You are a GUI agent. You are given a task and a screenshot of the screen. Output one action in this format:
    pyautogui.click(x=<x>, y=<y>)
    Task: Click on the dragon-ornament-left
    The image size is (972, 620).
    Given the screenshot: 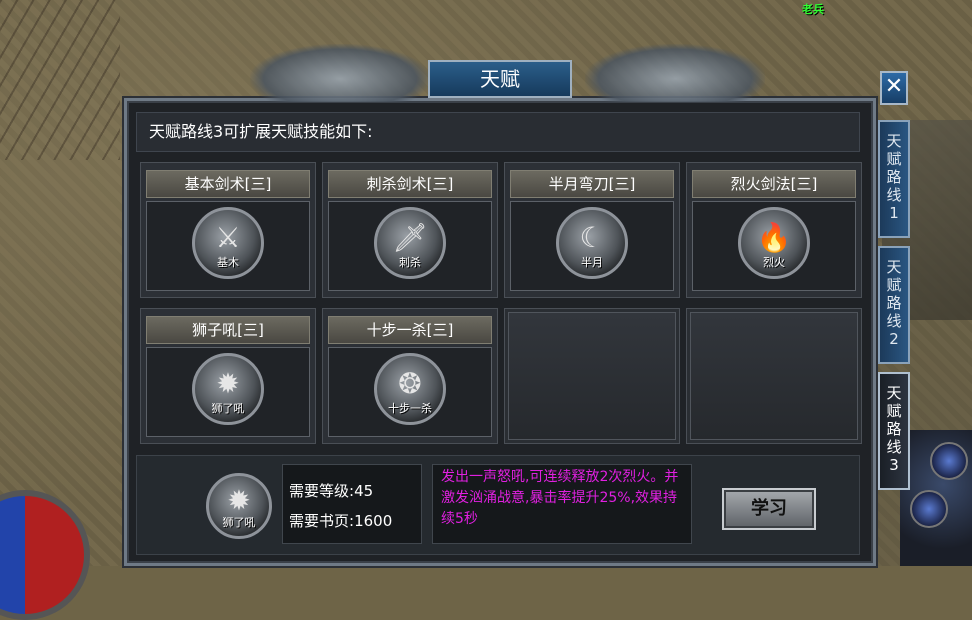 What is the action you would take?
    pyautogui.click(x=340, y=73)
    